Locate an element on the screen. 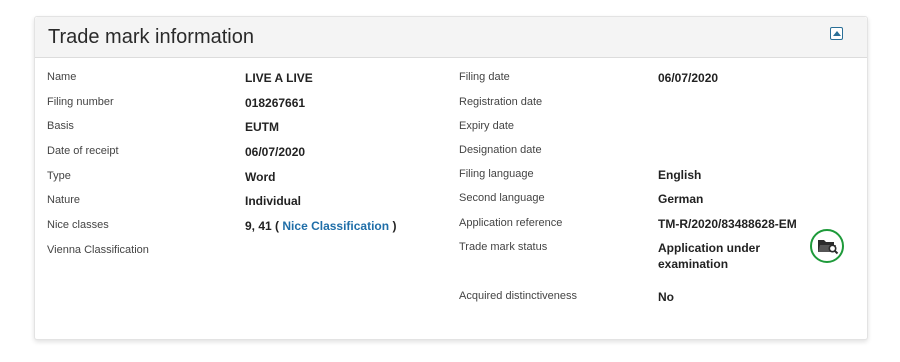 The image size is (900, 362). filing-number-label: Filing number is located at coordinates (80, 102).